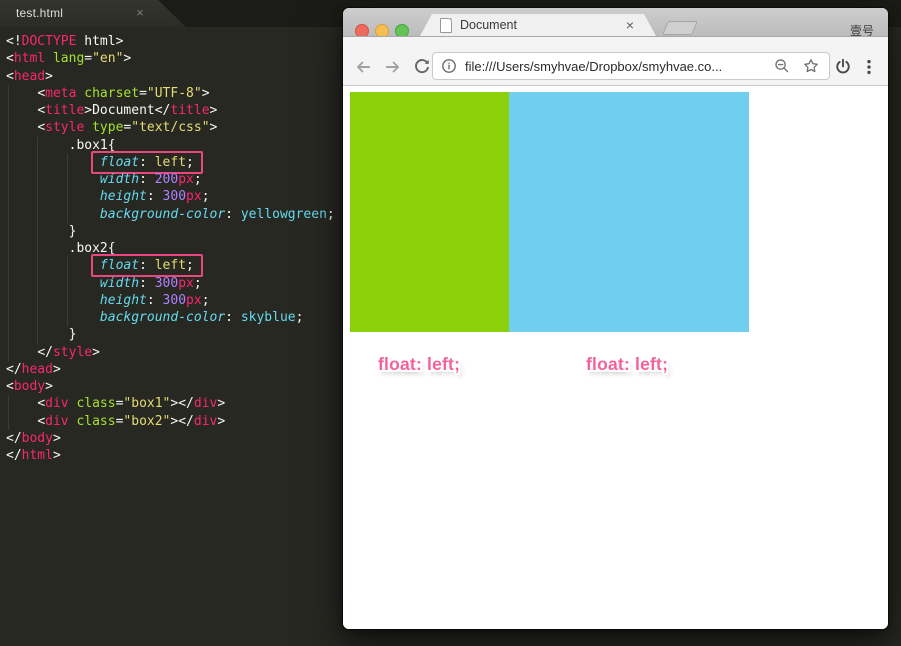 Image resolution: width=901 pixels, height=646 pixels. Describe the element at coordinates (446, 25) in the screenshot. I see `page-document-icon` at that location.